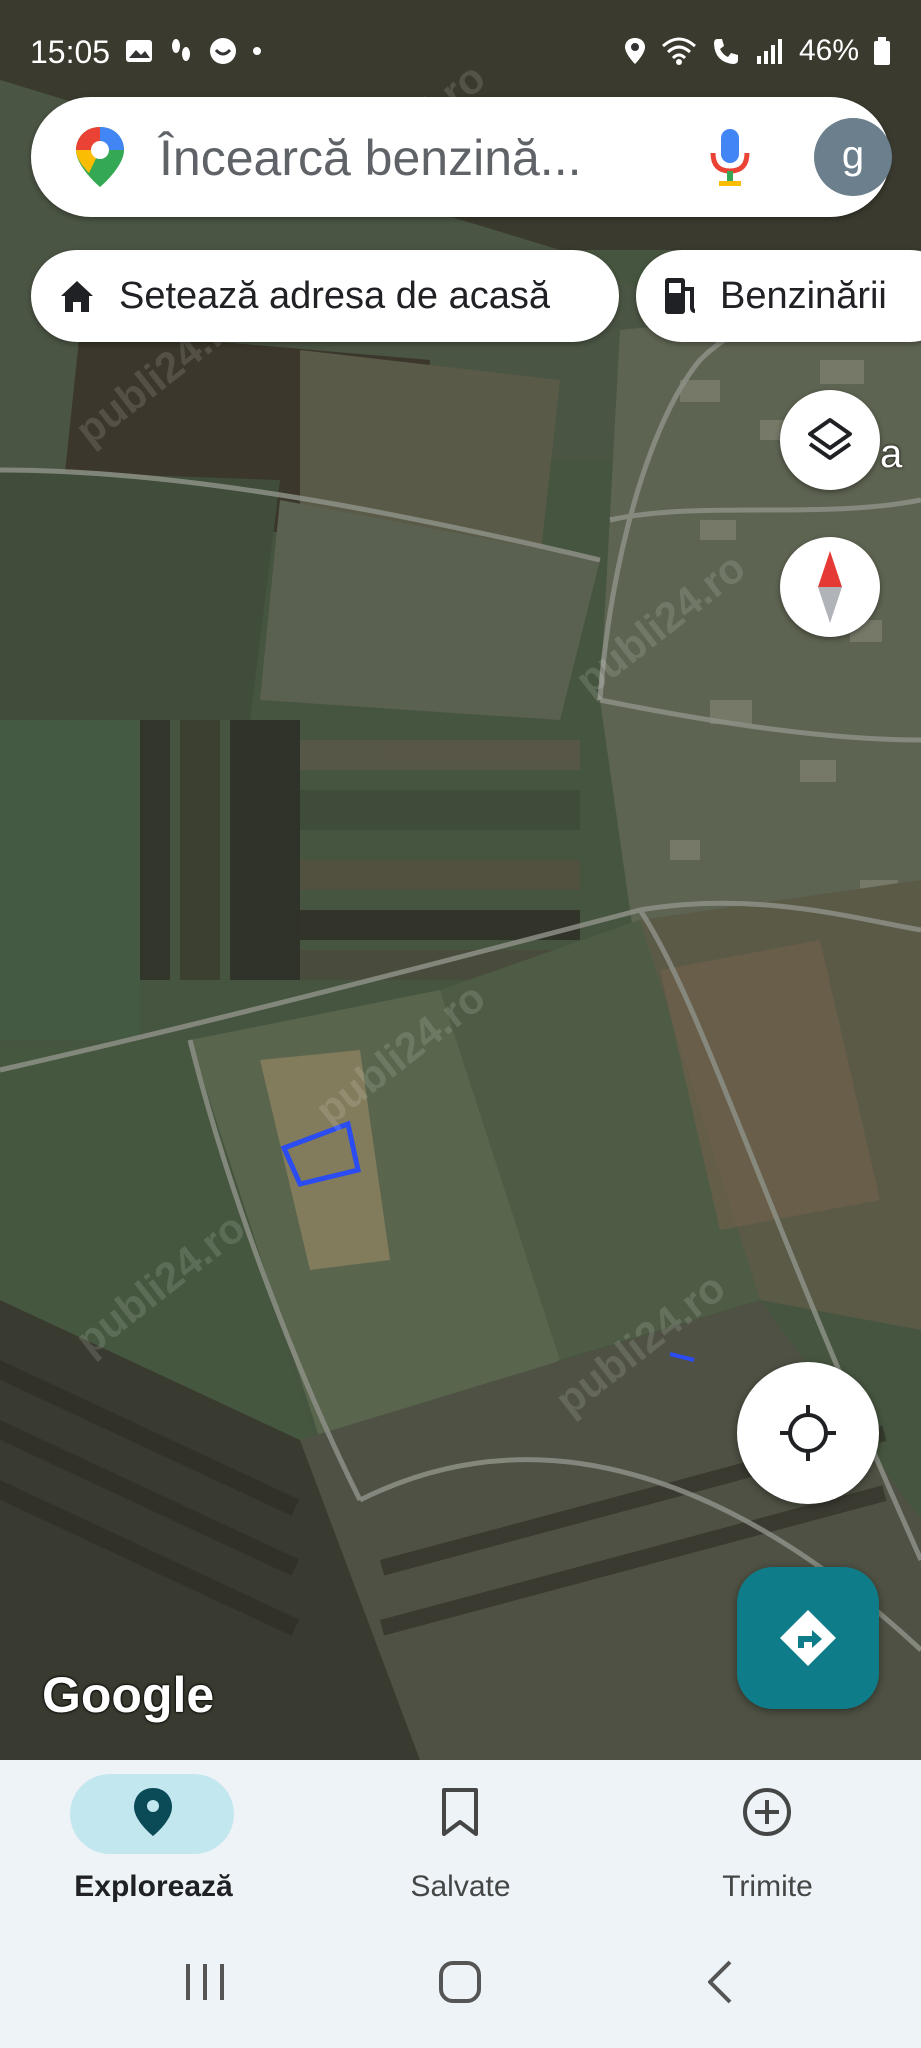 Image resolution: width=921 pixels, height=2048 pixels. What do you see at coordinates (257, 51) in the screenshot?
I see `dot-icon` at bounding box center [257, 51].